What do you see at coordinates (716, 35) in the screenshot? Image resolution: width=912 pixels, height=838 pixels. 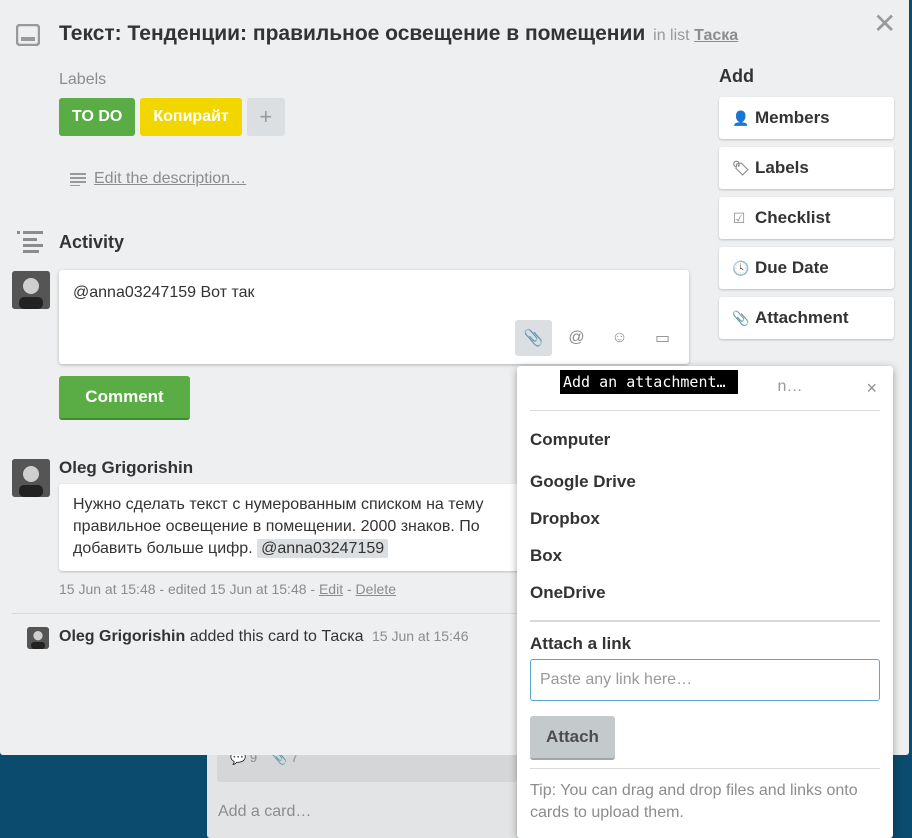 I see `list-name-link: Таска` at bounding box center [716, 35].